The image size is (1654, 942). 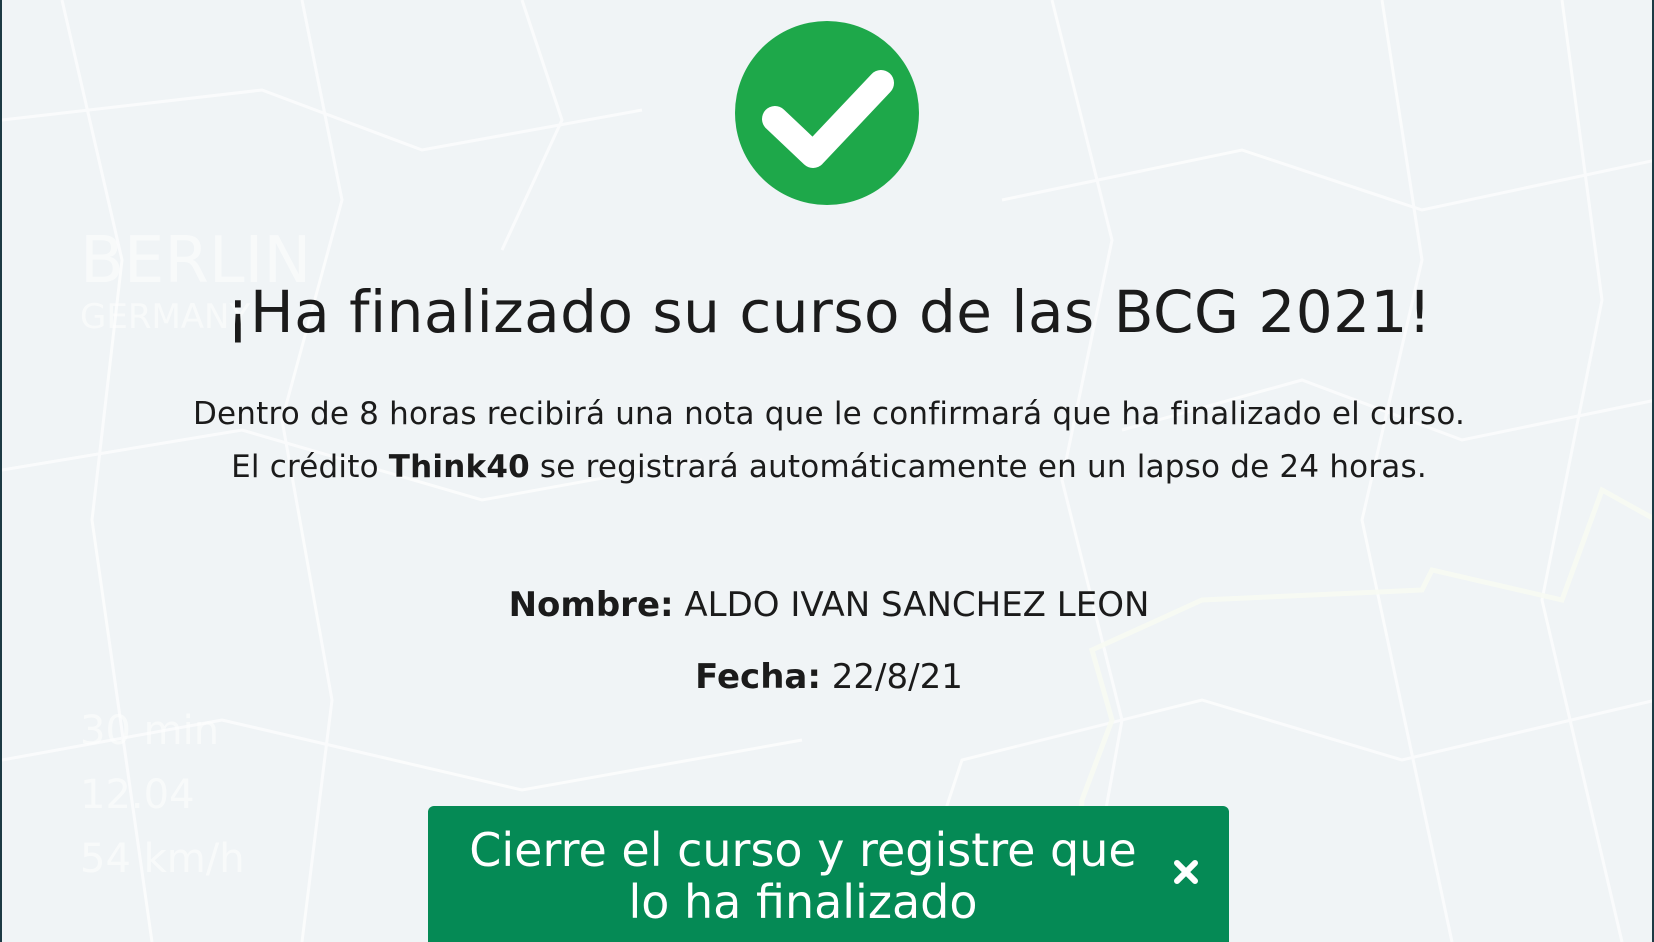 I want to click on completion-title: ¡Ha finalizado su curso de las BCG 2021!, so click(x=829, y=312).